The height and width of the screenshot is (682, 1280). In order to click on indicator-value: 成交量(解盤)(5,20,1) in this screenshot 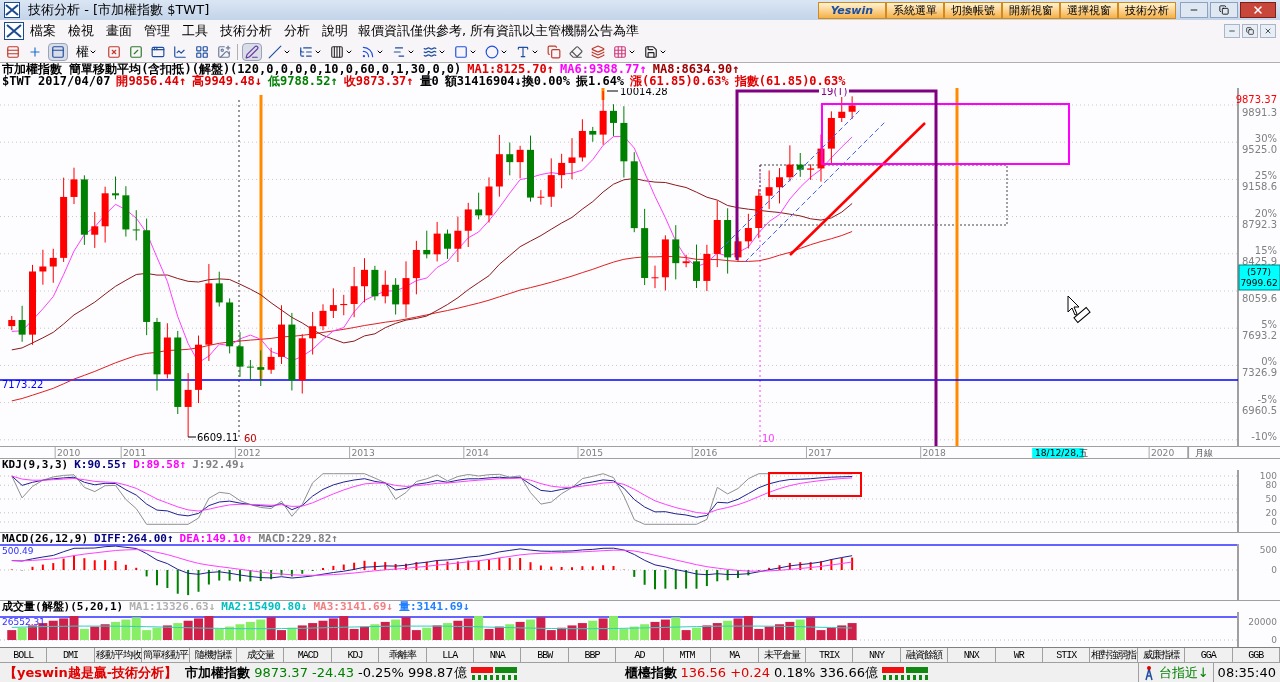, I will do `click(63, 606)`.